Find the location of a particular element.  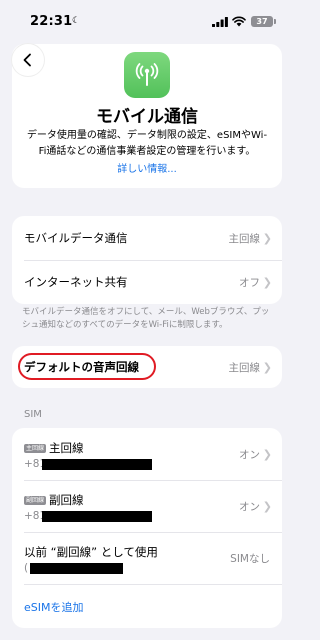

sim-name: 主回線 is located at coordinates (66, 448).